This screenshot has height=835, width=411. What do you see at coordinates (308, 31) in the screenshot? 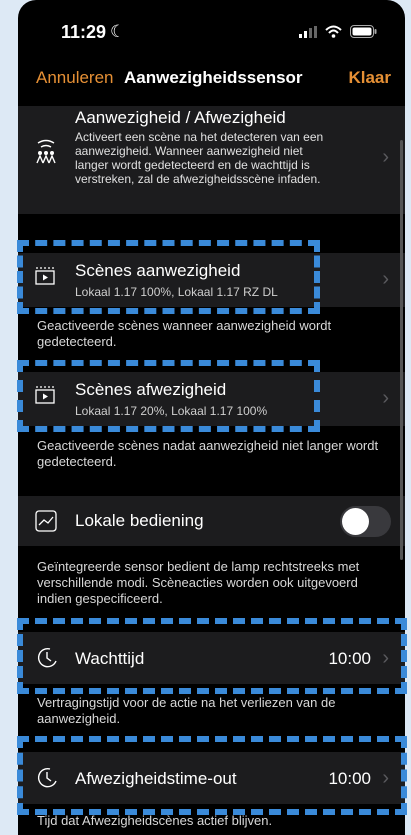
I see `signal-icon` at bounding box center [308, 31].